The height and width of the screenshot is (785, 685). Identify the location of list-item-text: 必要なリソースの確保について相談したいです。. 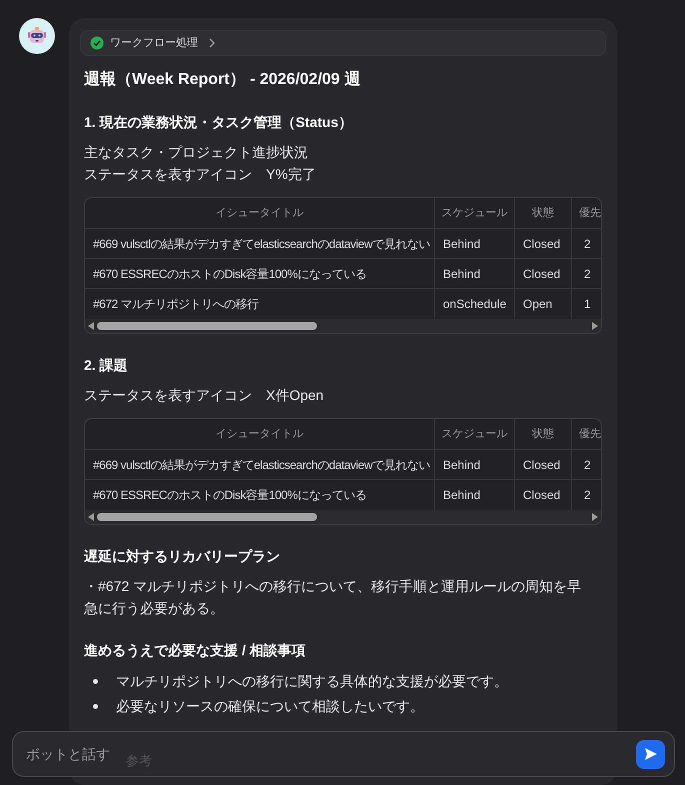
(270, 706).